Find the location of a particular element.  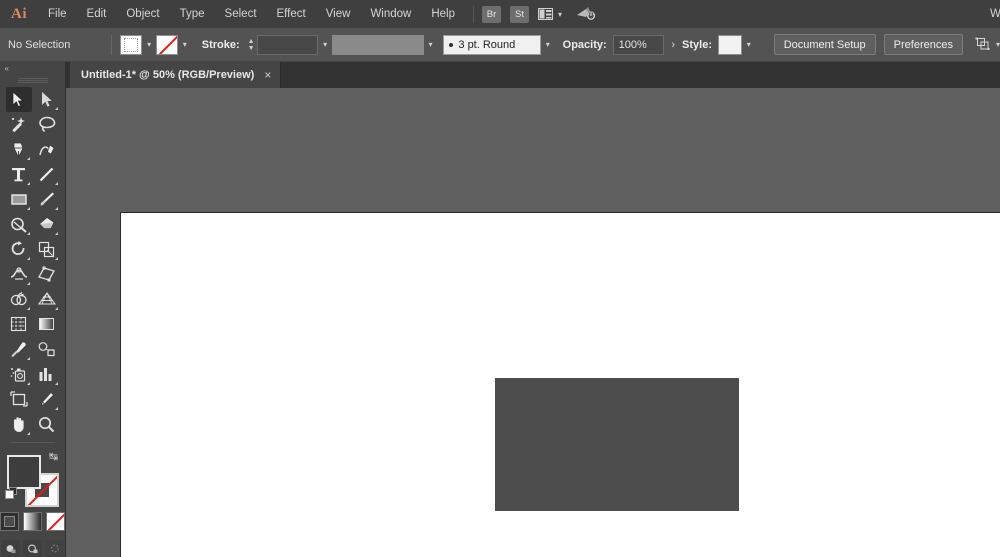

tools-grid is located at coordinates (32, 261).